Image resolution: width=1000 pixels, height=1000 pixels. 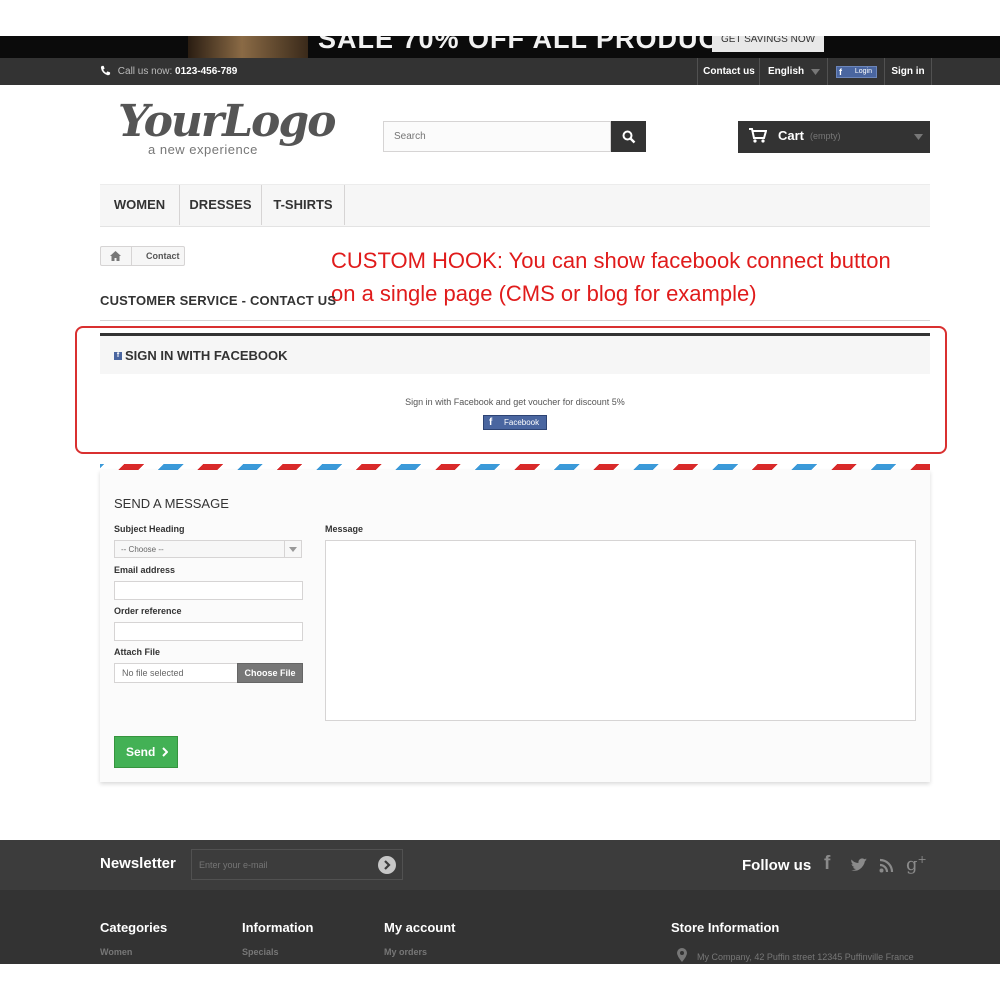 I want to click on page-title: CUSTOMER SERVICE - CONTACT US, so click(x=218, y=300).